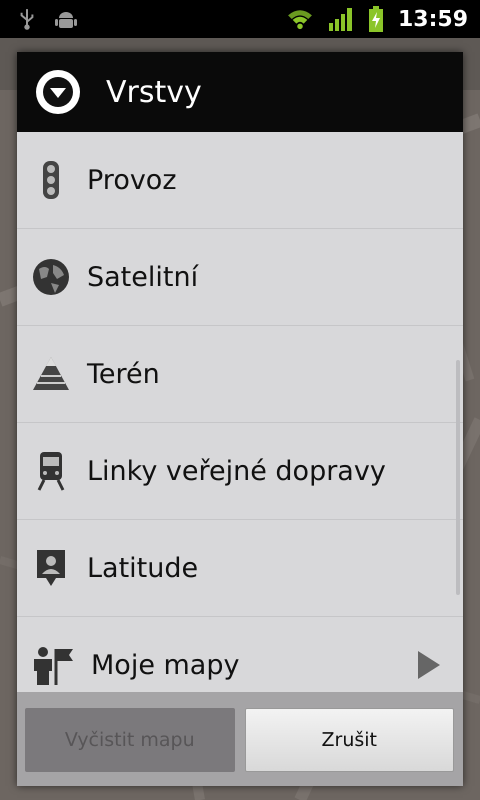  I want to click on layer-label: Terén, so click(124, 374).